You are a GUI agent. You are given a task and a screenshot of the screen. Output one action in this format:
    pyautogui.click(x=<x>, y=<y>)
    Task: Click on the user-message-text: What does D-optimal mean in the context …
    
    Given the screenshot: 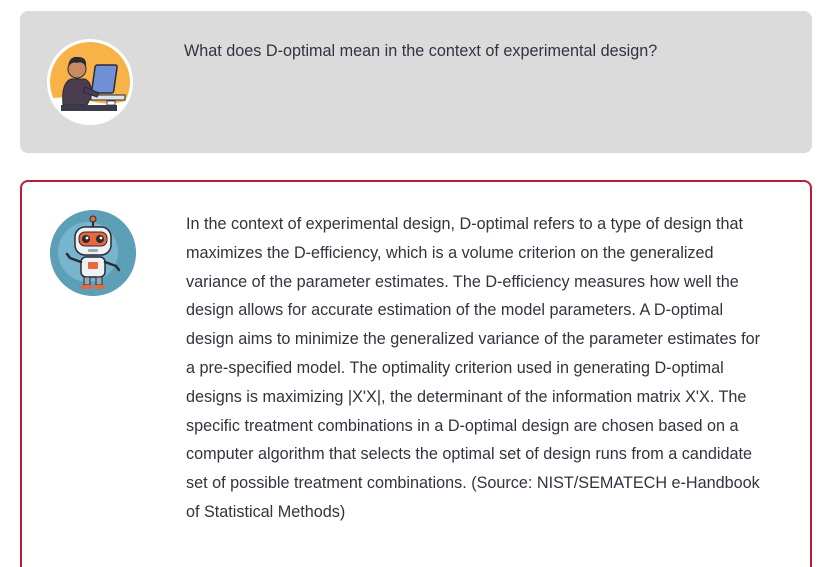 What is the action you would take?
    pyautogui.click(x=421, y=51)
    